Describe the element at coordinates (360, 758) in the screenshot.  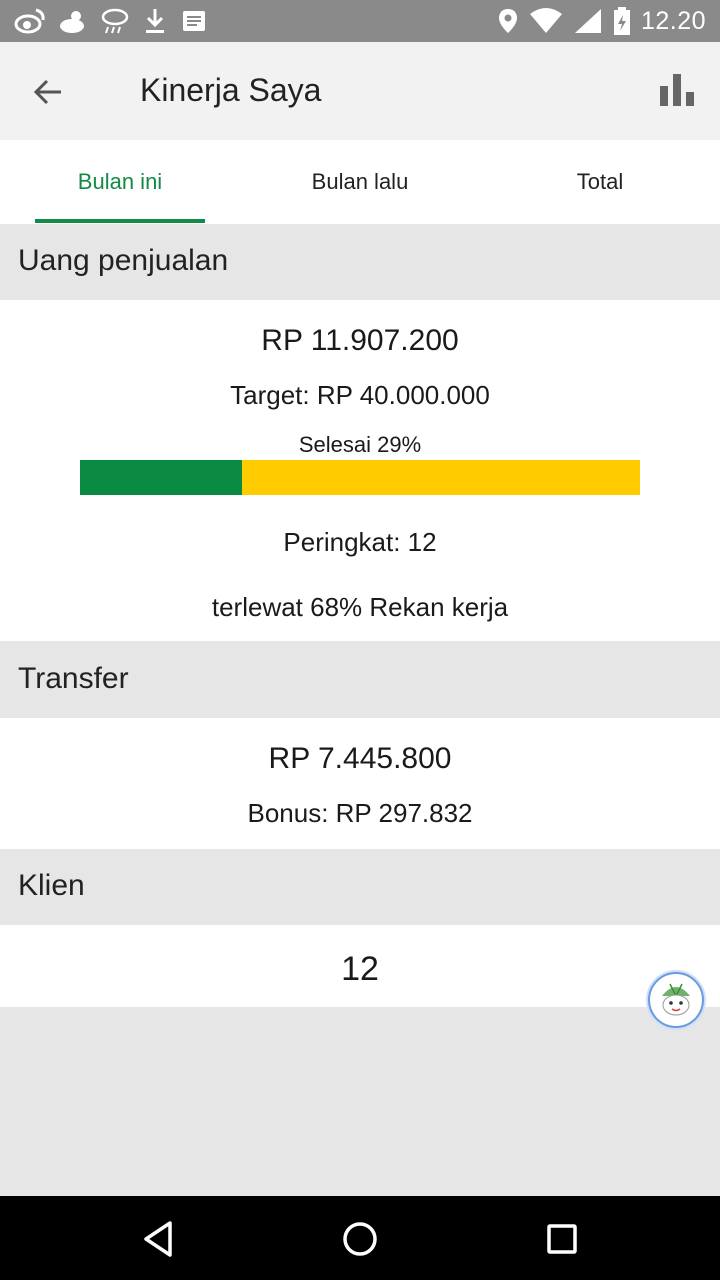
I see `transfer-amount: RP 7.445.800` at that location.